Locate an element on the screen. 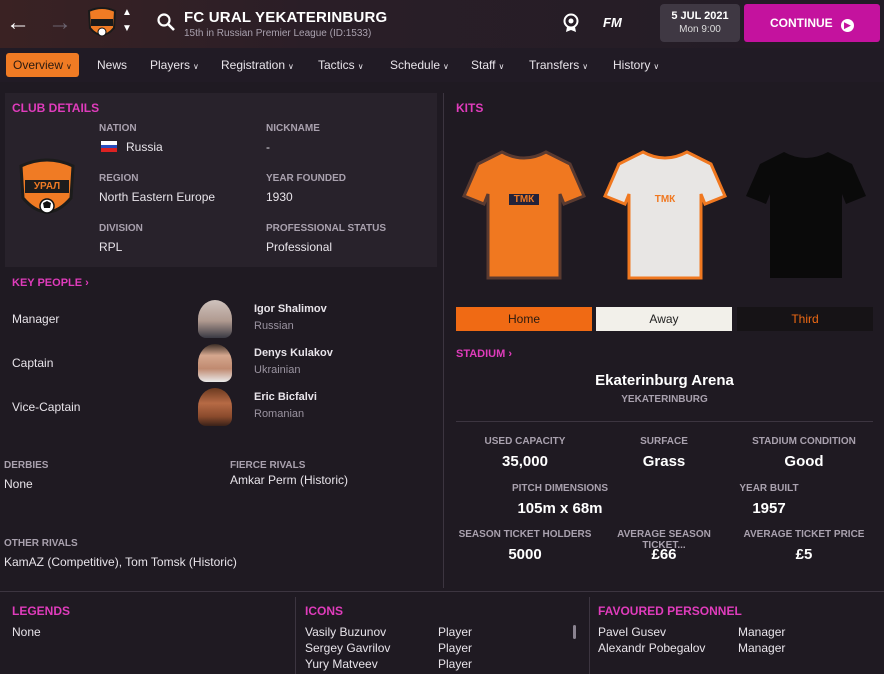 The image size is (884, 674). founded-label: YEAR FOUNDED is located at coordinates (306, 178).